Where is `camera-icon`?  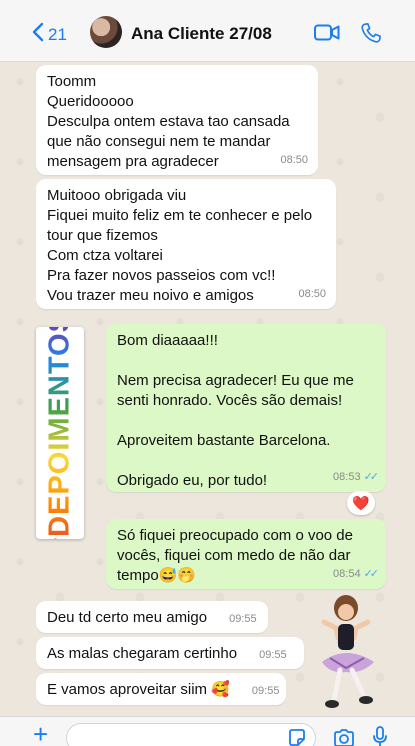 camera-icon is located at coordinates (344, 737).